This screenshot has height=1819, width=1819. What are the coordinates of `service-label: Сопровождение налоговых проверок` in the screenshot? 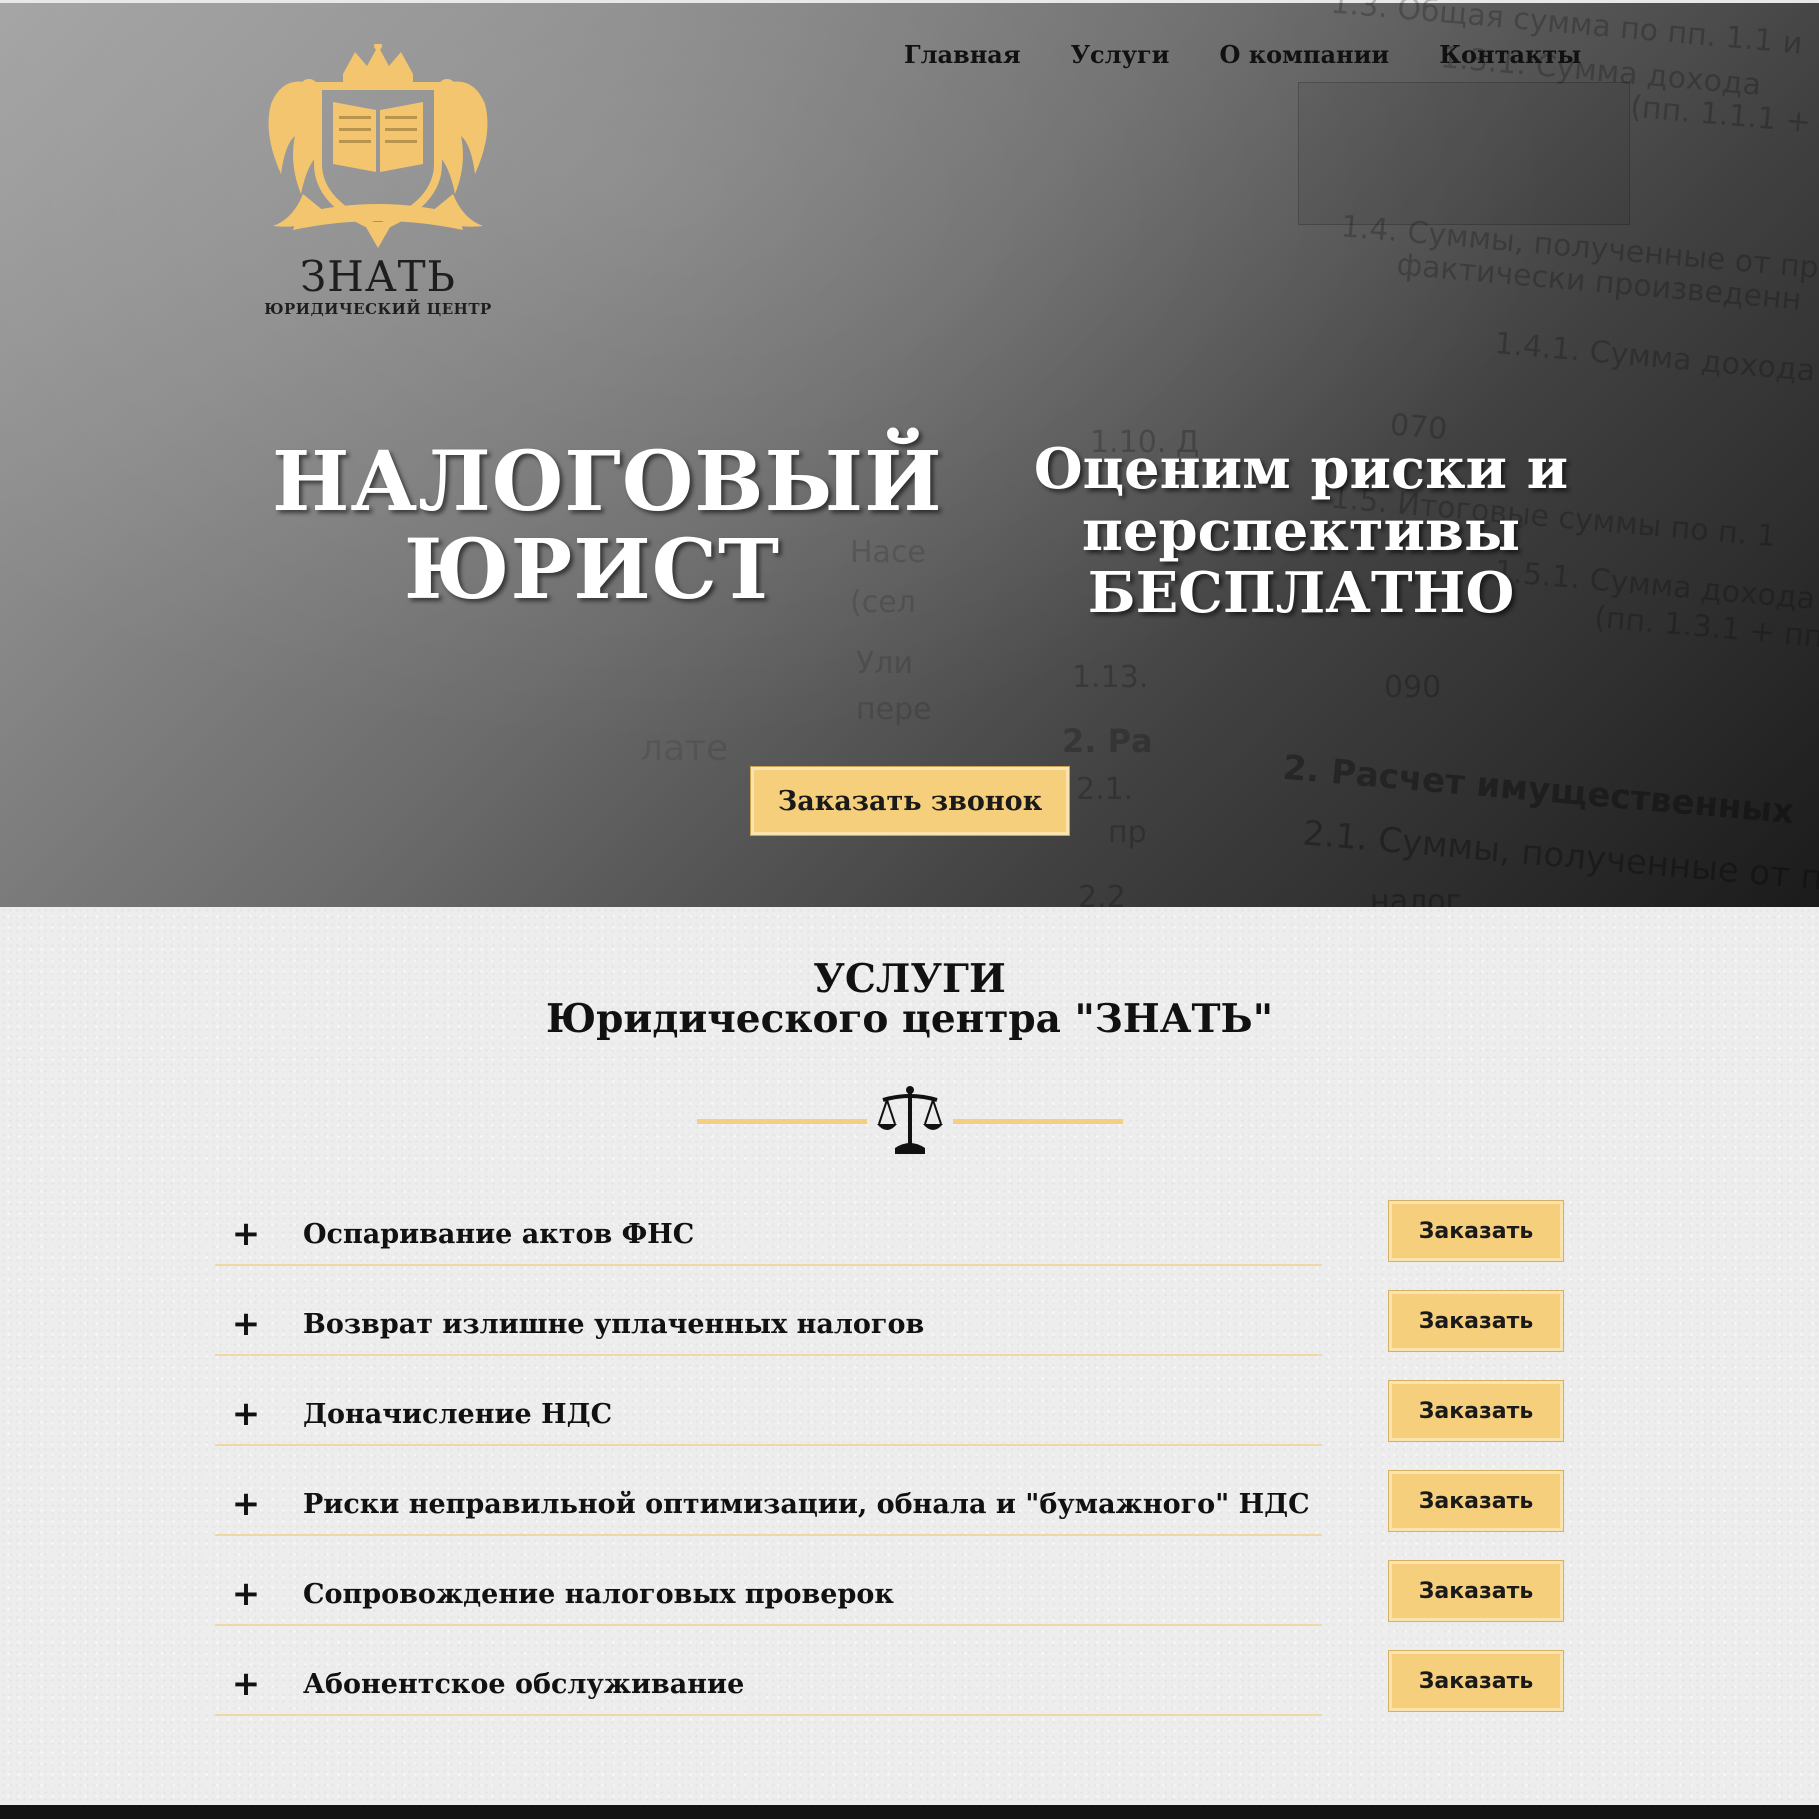 It's located at (598, 1594).